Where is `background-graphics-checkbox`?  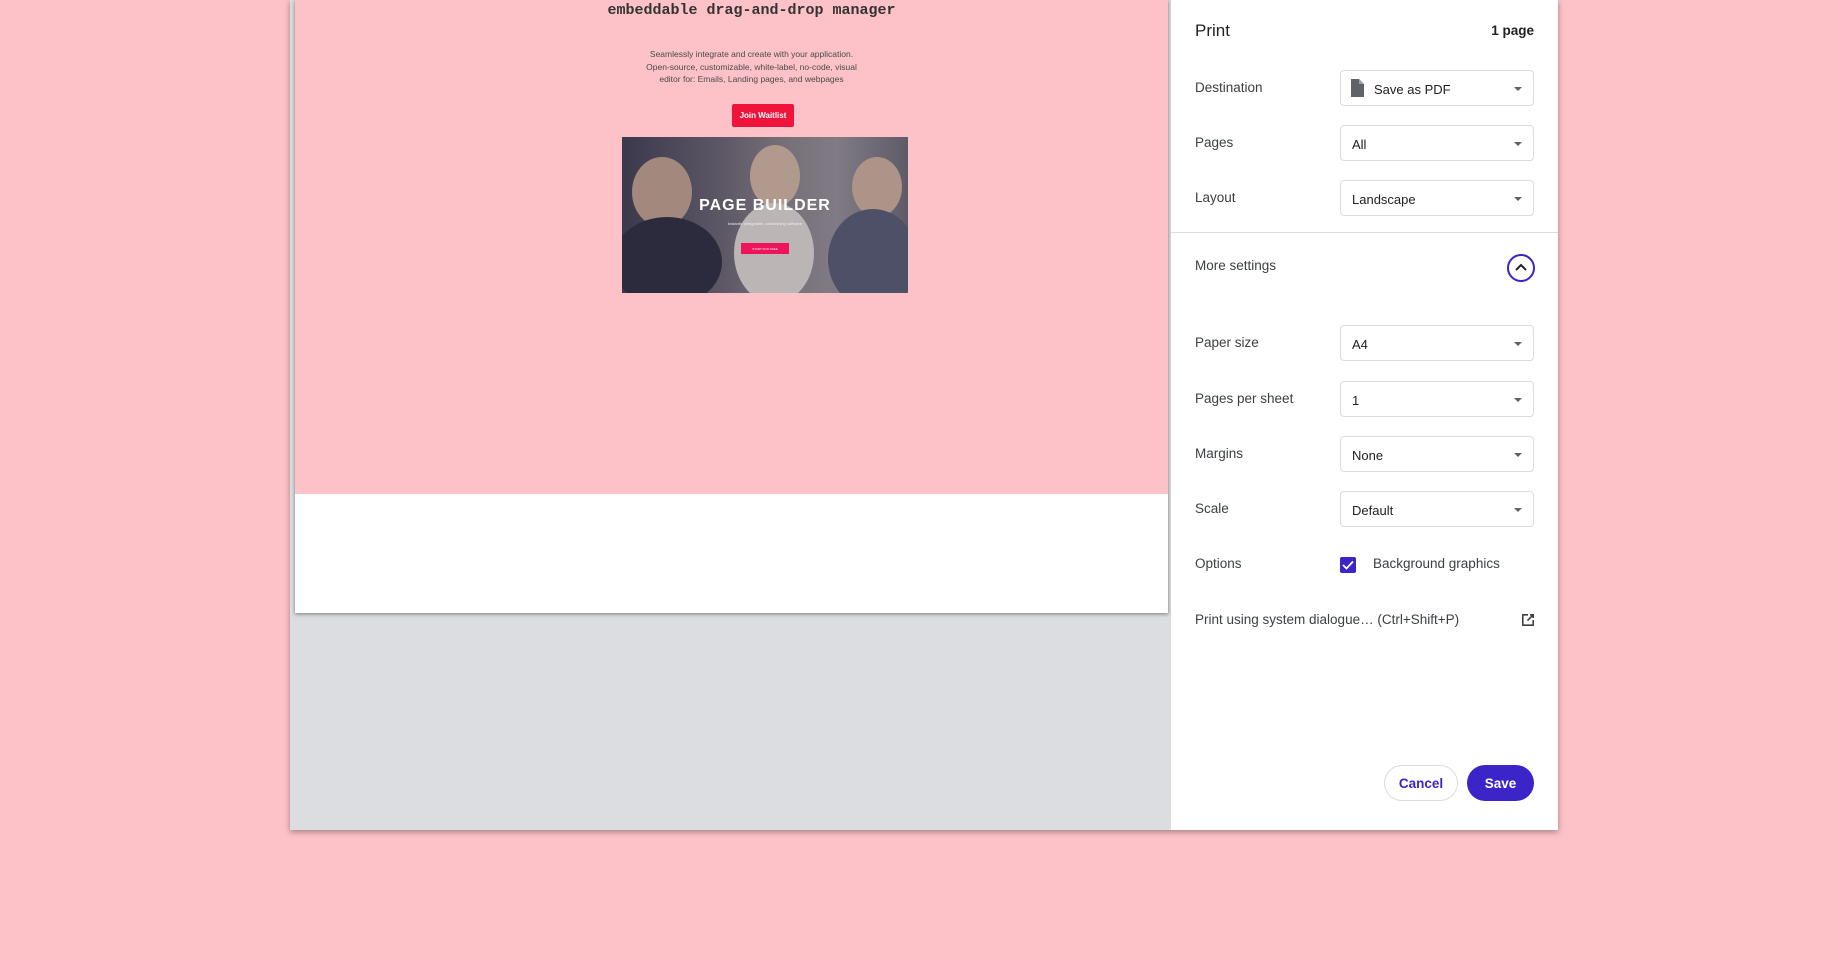 background-graphics-checkbox is located at coordinates (1348, 565).